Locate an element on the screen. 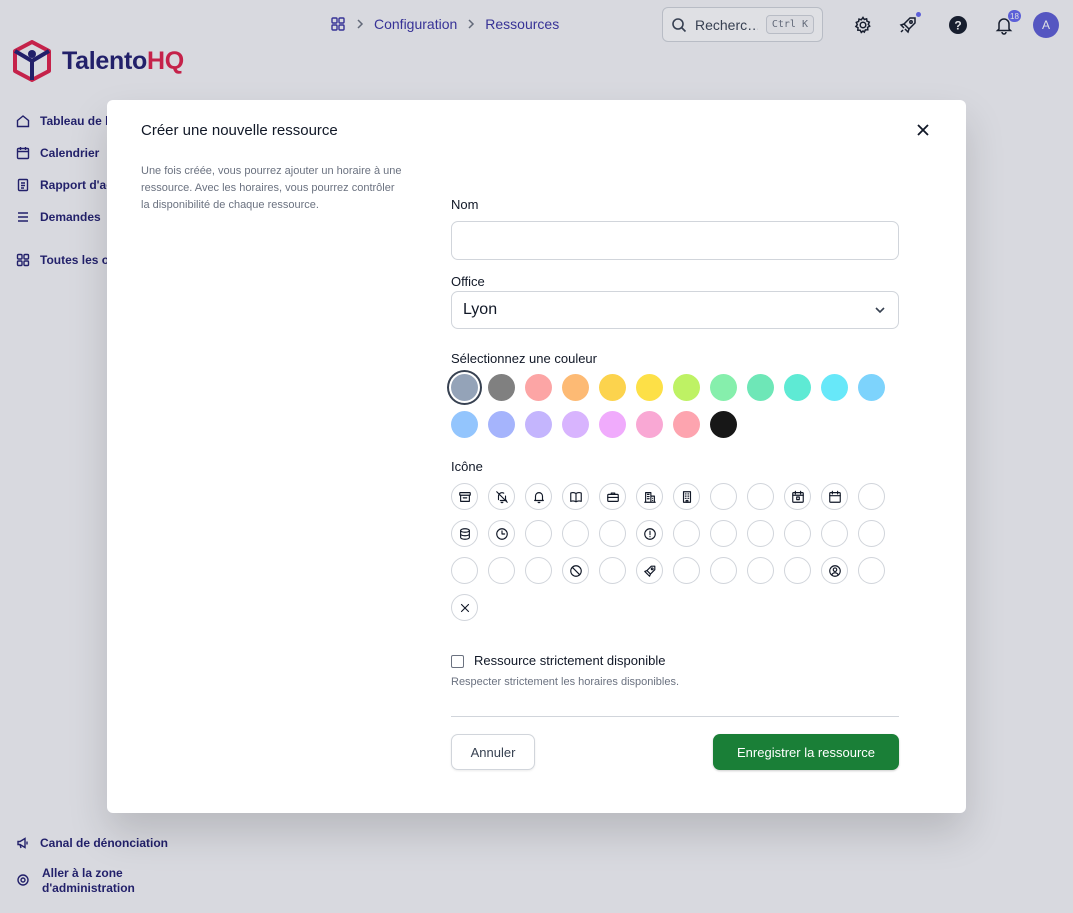 This screenshot has height=913, width=1073. bell-icon-option is located at coordinates (538, 496).